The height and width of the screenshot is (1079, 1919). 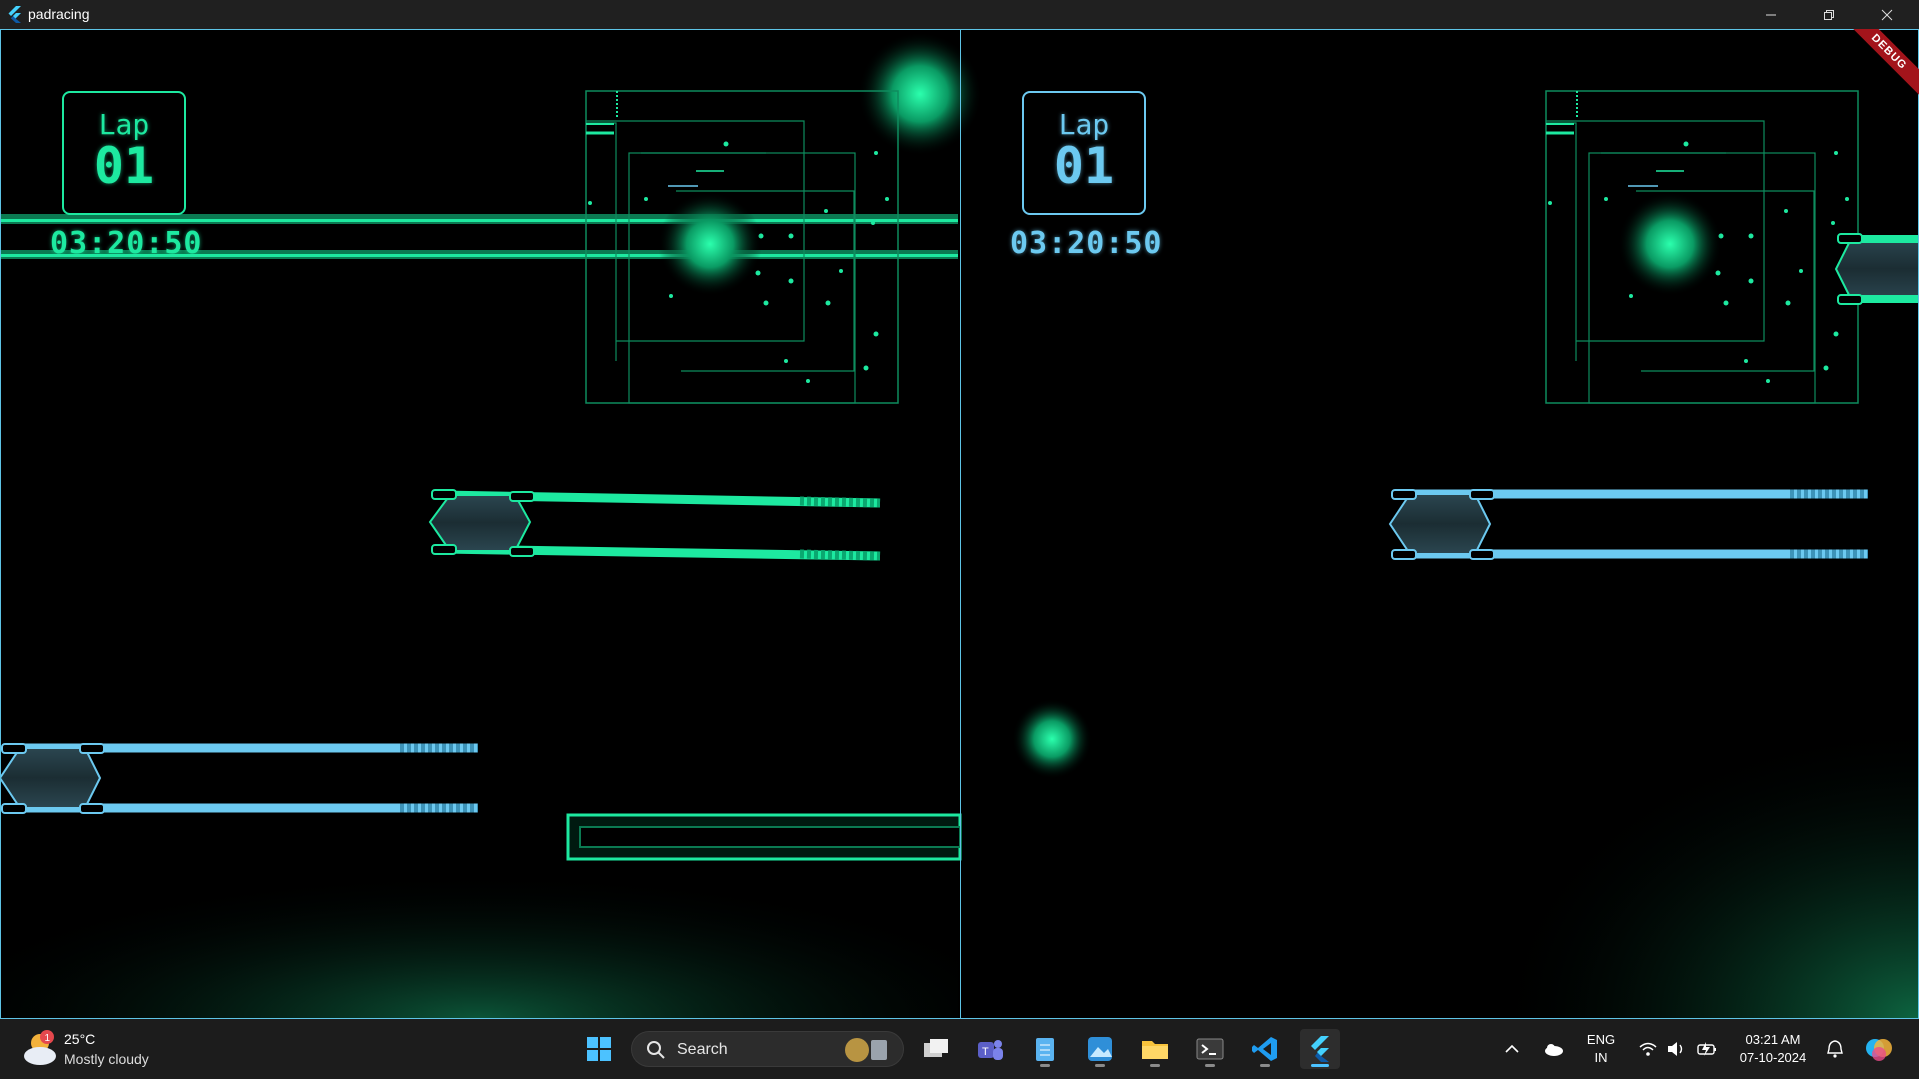 What do you see at coordinates (48, 1038) in the screenshot?
I see `weather-badge: 1` at bounding box center [48, 1038].